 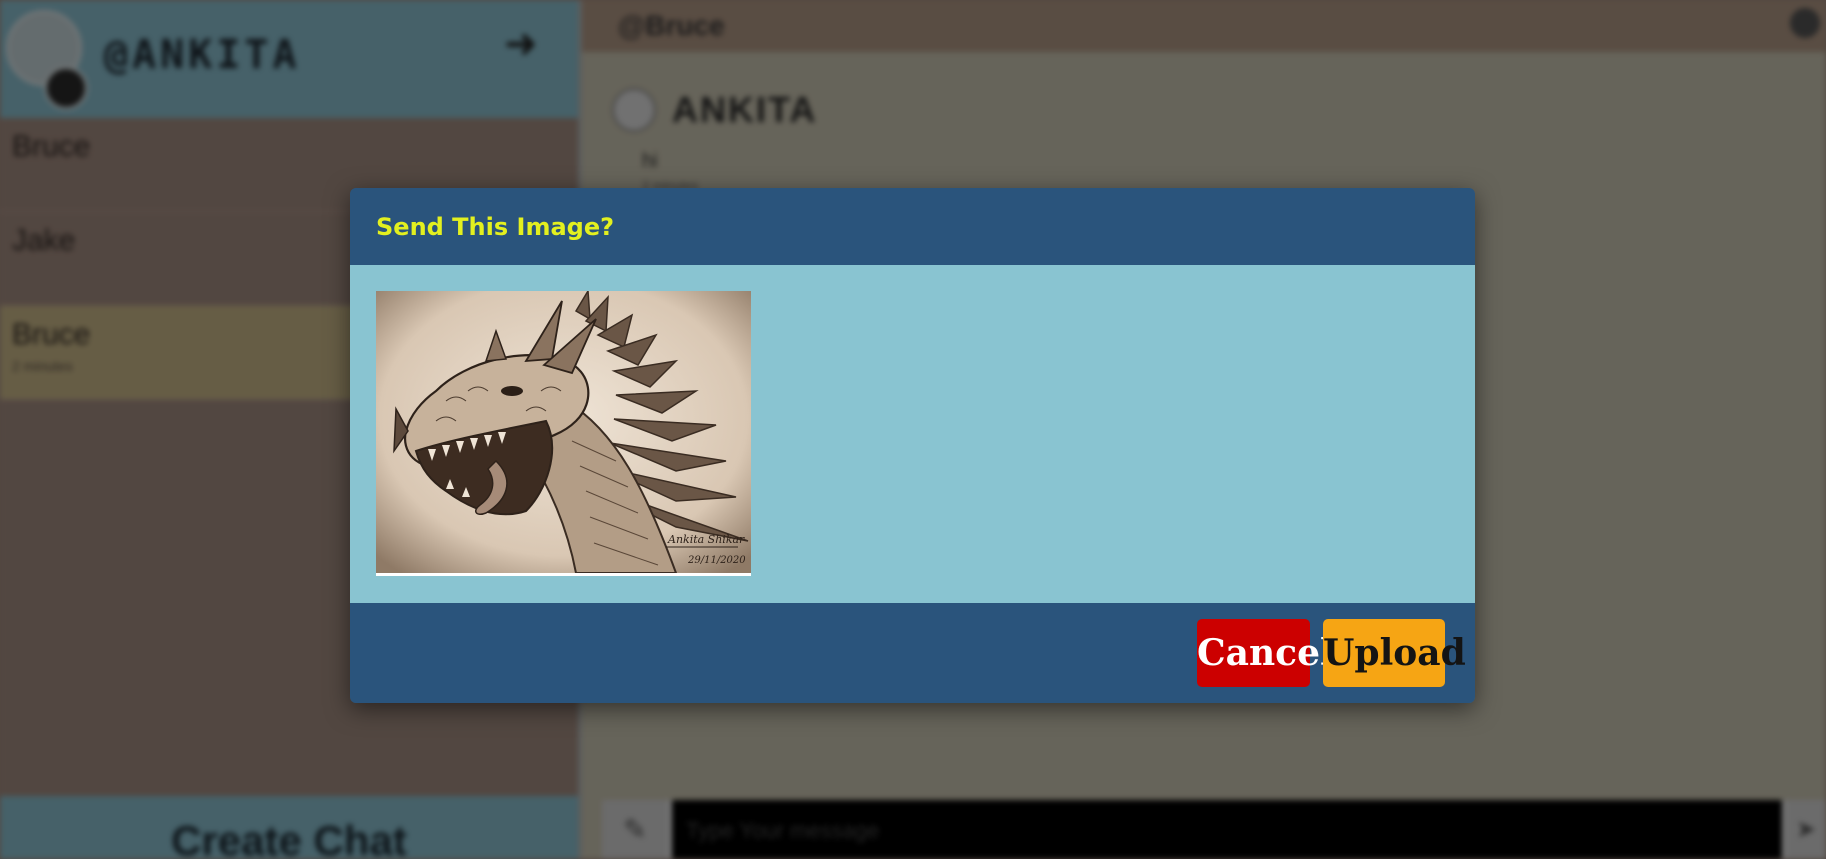 I want to click on image-preview: Ankita Shikar 29/11/2020, so click(x=563, y=433).